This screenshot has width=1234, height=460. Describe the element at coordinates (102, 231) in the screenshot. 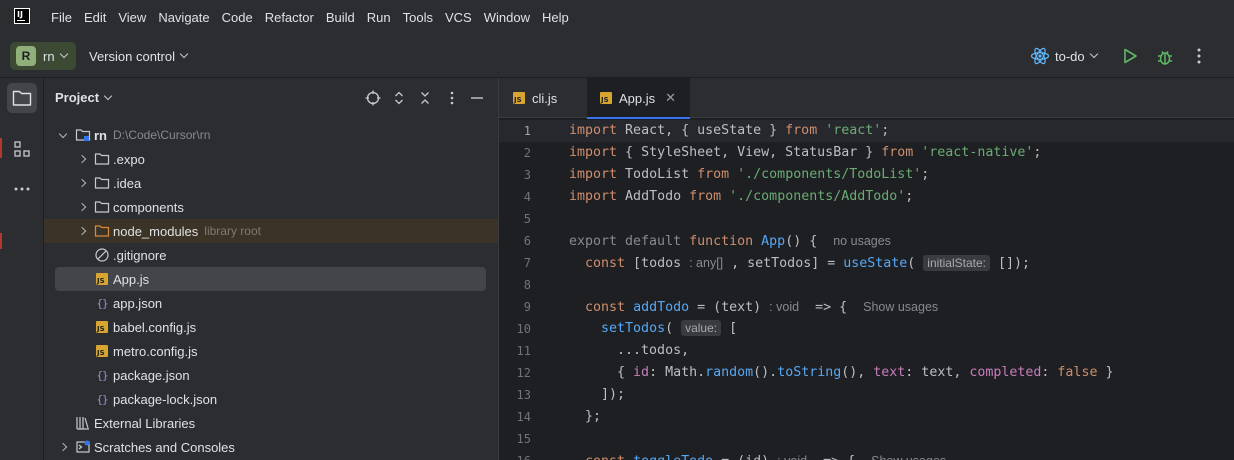

I see `excluded-folder-icon` at that location.